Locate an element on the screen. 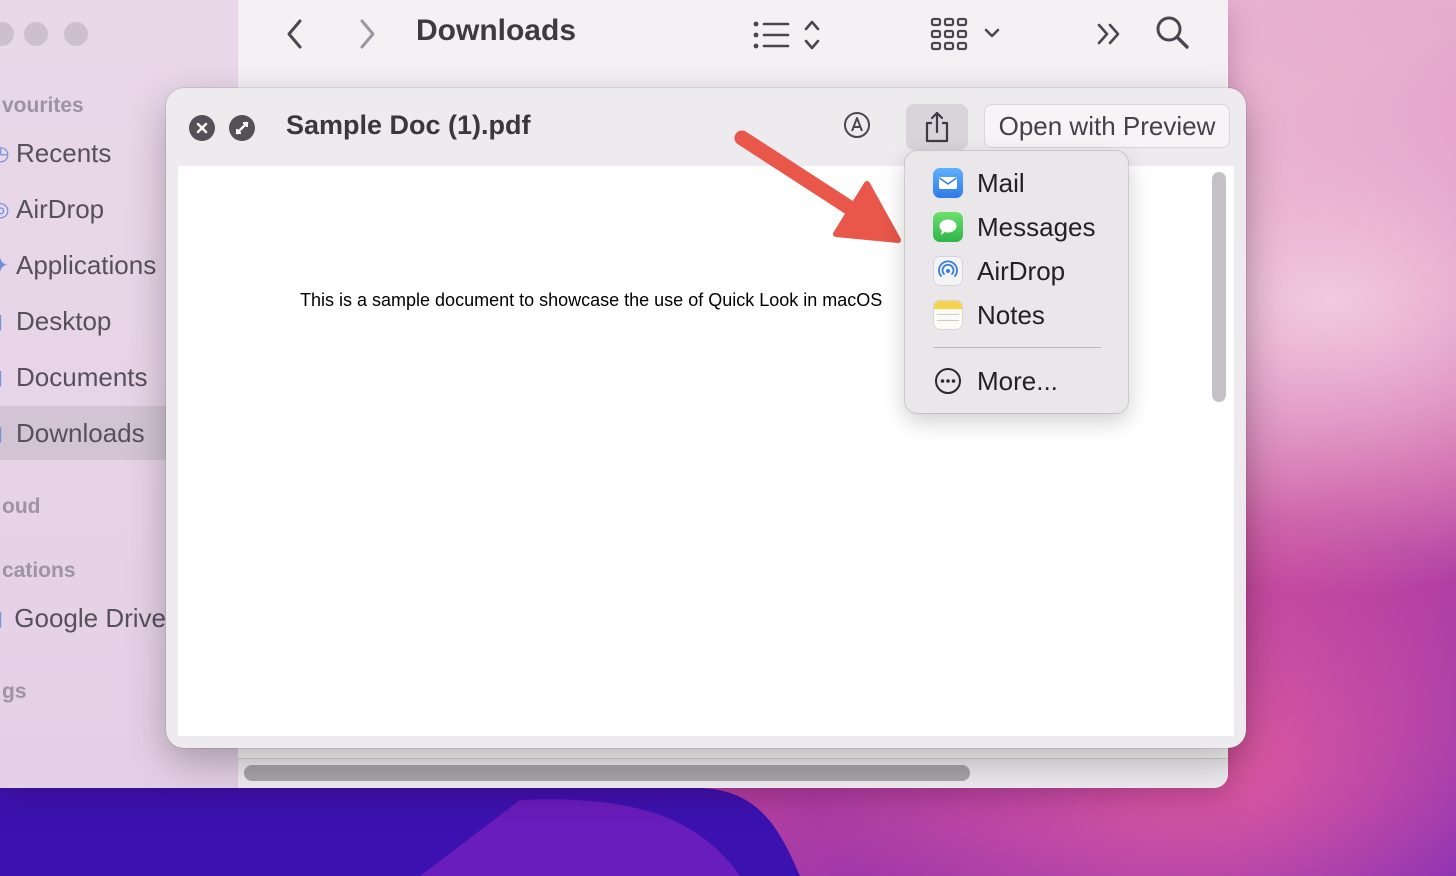  messages-icon is located at coordinates (948, 227).